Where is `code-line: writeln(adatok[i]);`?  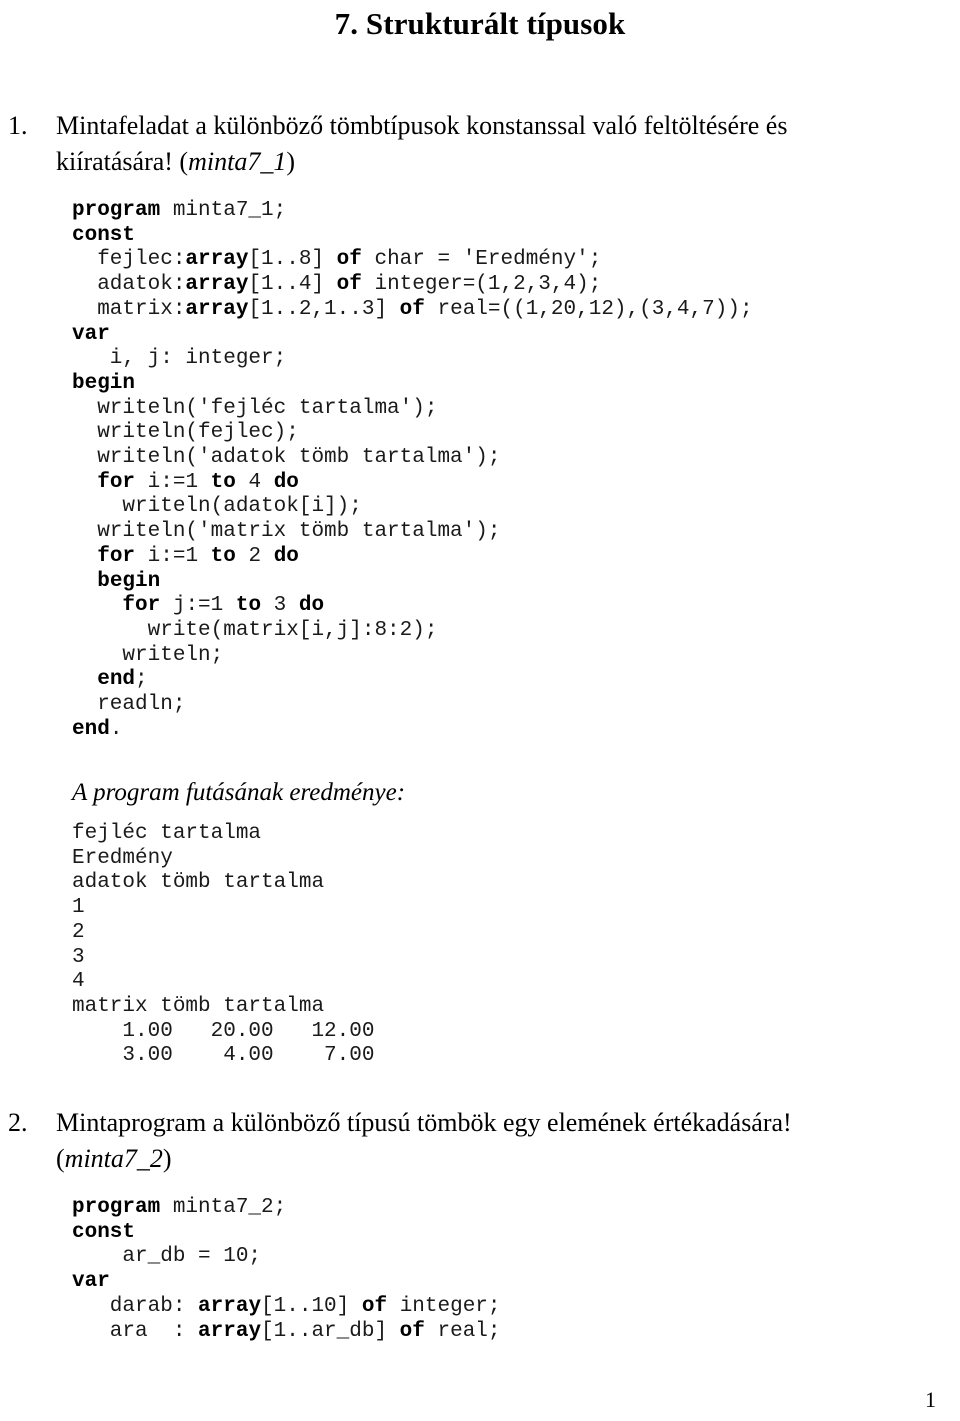 code-line: writeln(adatok[i]); is located at coordinates (412, 507).